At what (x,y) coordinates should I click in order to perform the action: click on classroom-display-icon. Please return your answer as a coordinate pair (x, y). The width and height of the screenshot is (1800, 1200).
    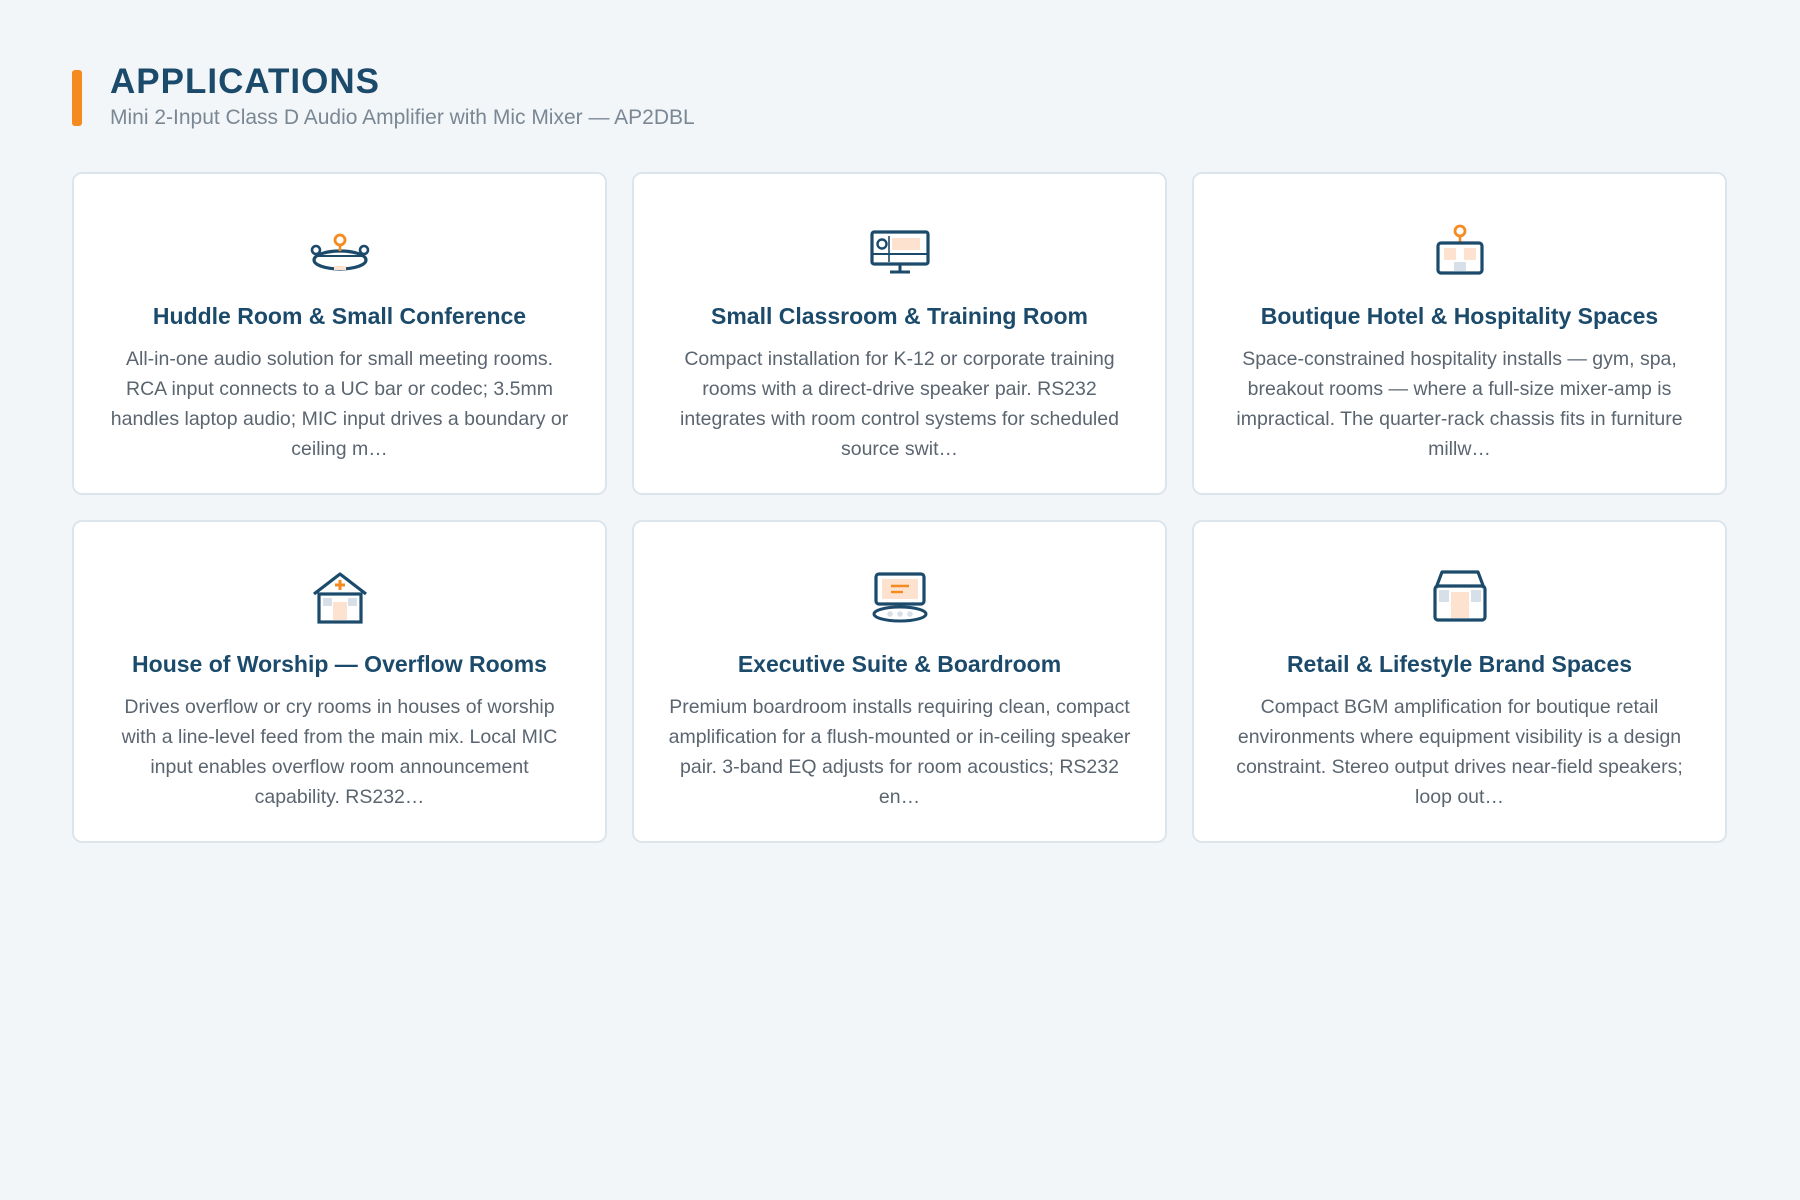
    Looking at the image, I should click on (899, 252).